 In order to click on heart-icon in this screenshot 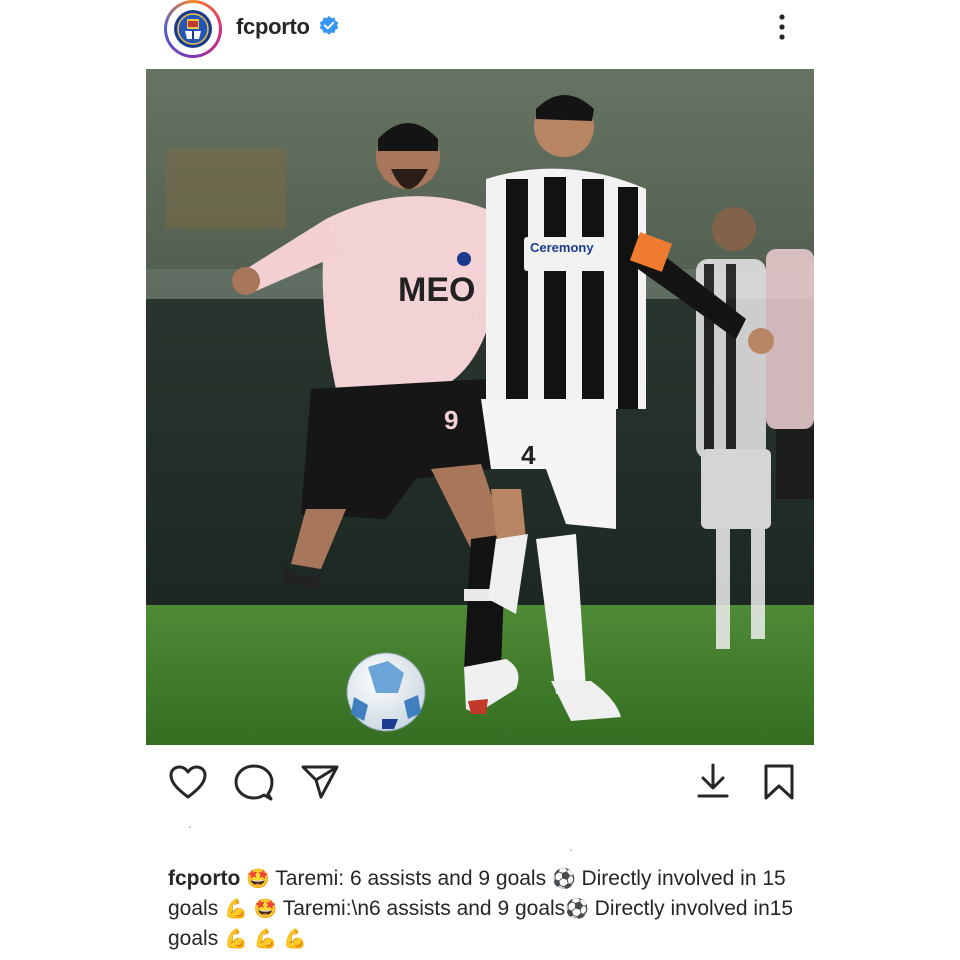, I will do `click(188, 782)`.